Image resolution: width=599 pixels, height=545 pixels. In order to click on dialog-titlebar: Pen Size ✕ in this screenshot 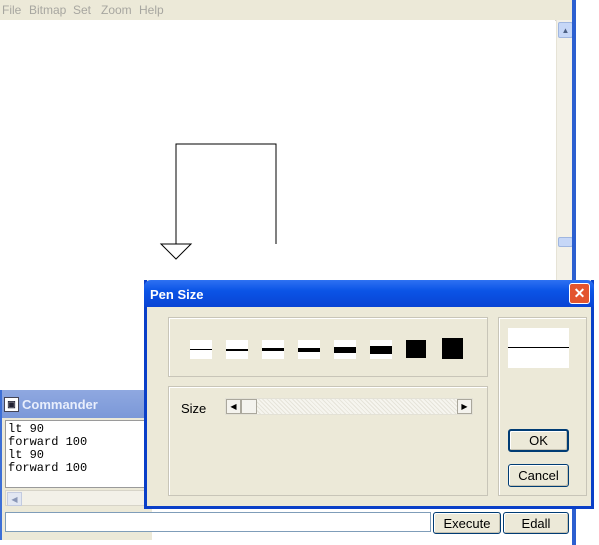, I will do `click(369, 293)`.